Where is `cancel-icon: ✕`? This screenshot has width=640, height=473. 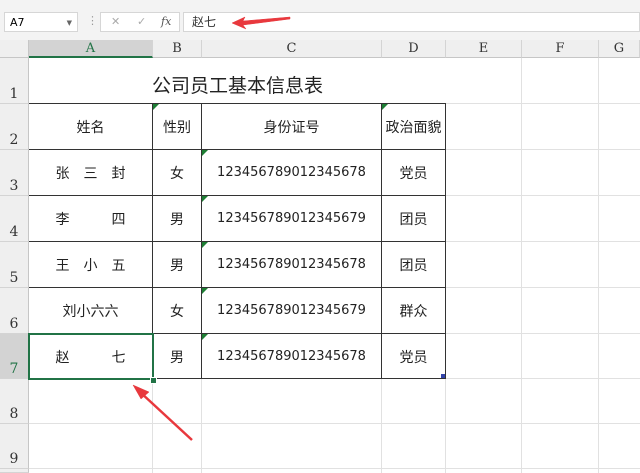
cancel-icon: ✕ is located at coordinates (115, 21).